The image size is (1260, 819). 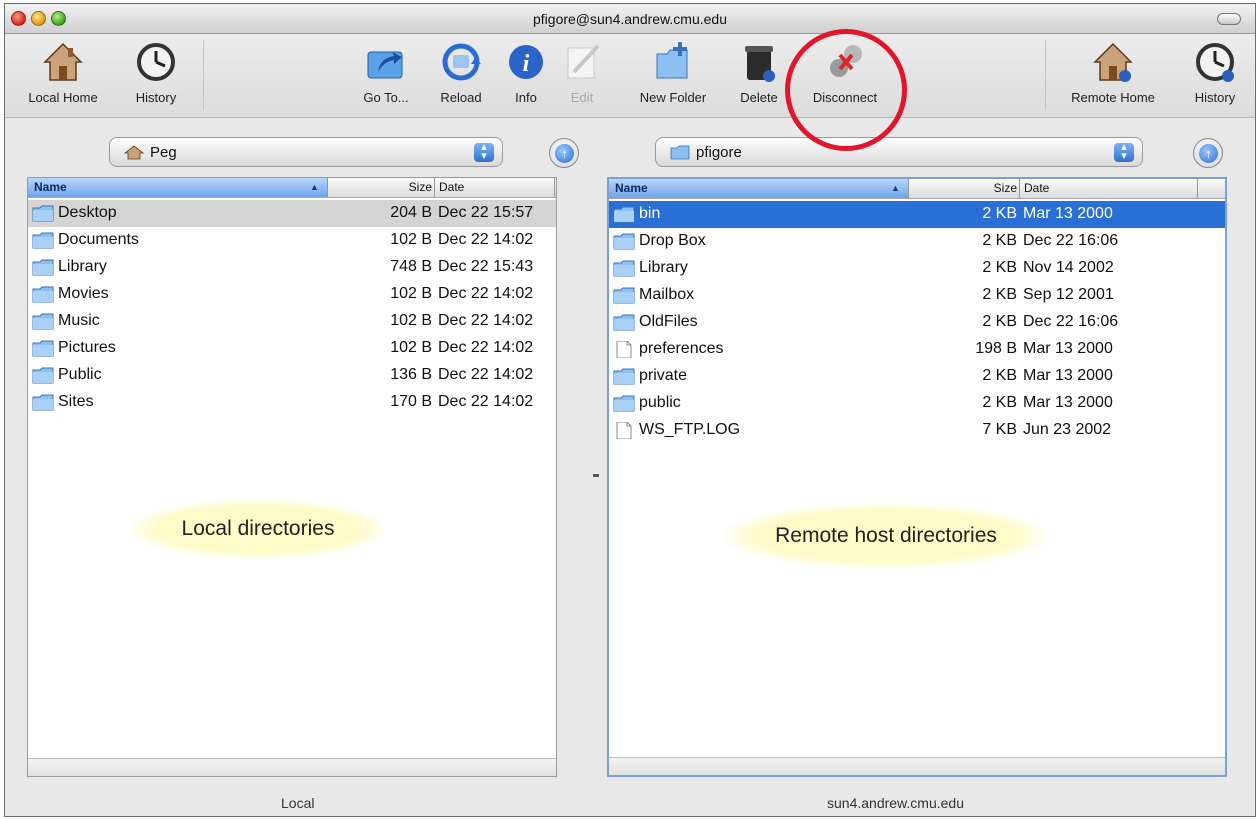 I want to click on disconnect-icon, so click(x=846, y=61).